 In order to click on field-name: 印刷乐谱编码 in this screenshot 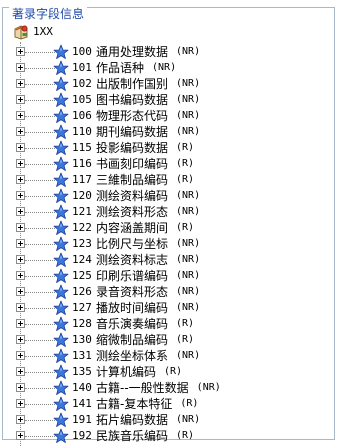, I will do `click(132, 276)`.